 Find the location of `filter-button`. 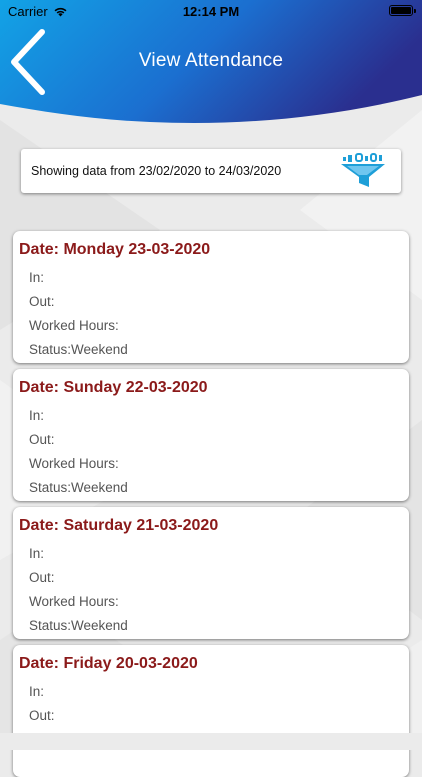

filter-button is located at coordinates (363, 173).